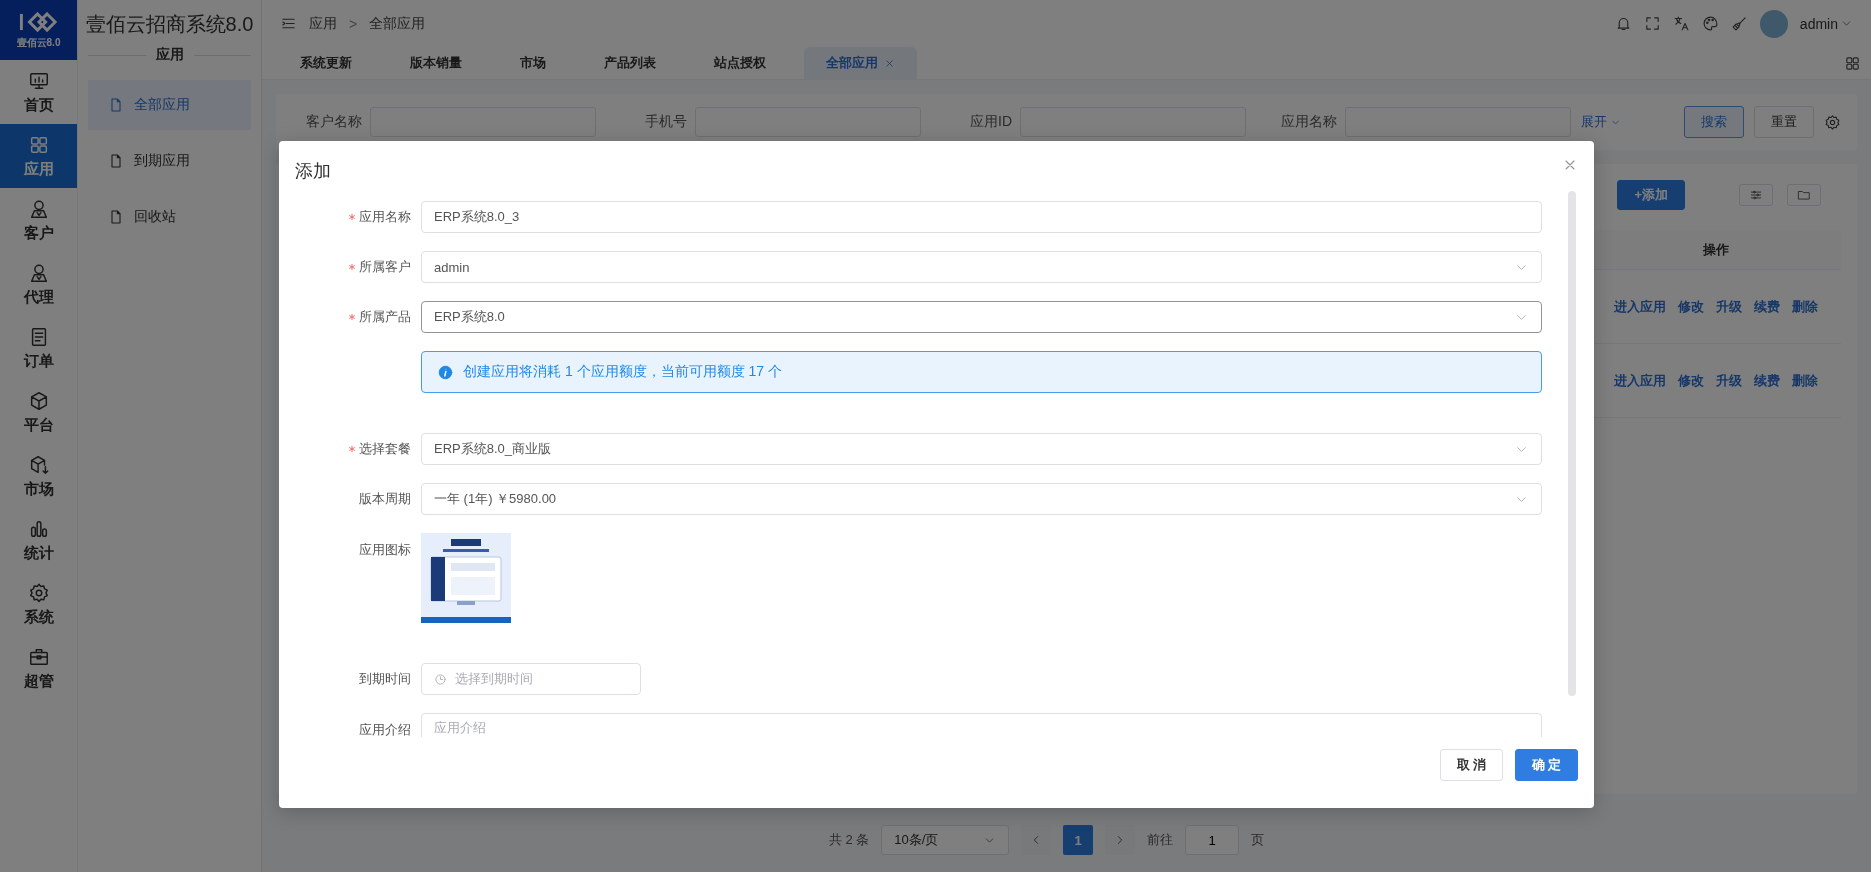  I want to click on nav-label: 代理, so click(38, 297).